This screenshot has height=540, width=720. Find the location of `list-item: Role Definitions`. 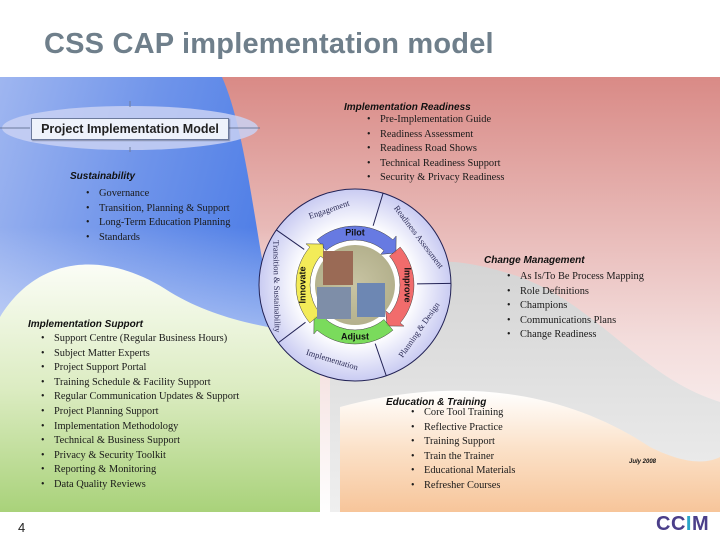

list-item: Role Definitions is located at coordinates (574, 292).